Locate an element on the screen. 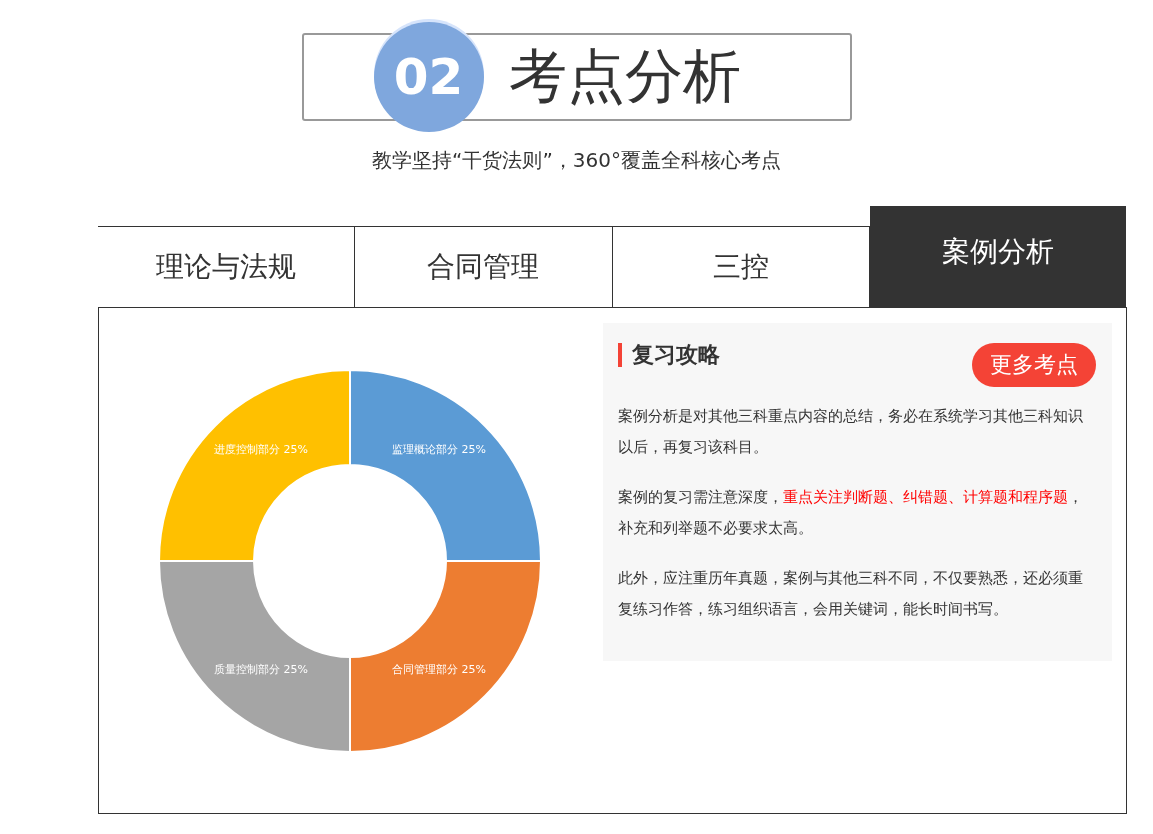 The width and height of the screenshot is (1153, 834). subtitle: 教学坚持“干货法则”，360°覆盖全科核心考点 is located at coordinates (576, 160).